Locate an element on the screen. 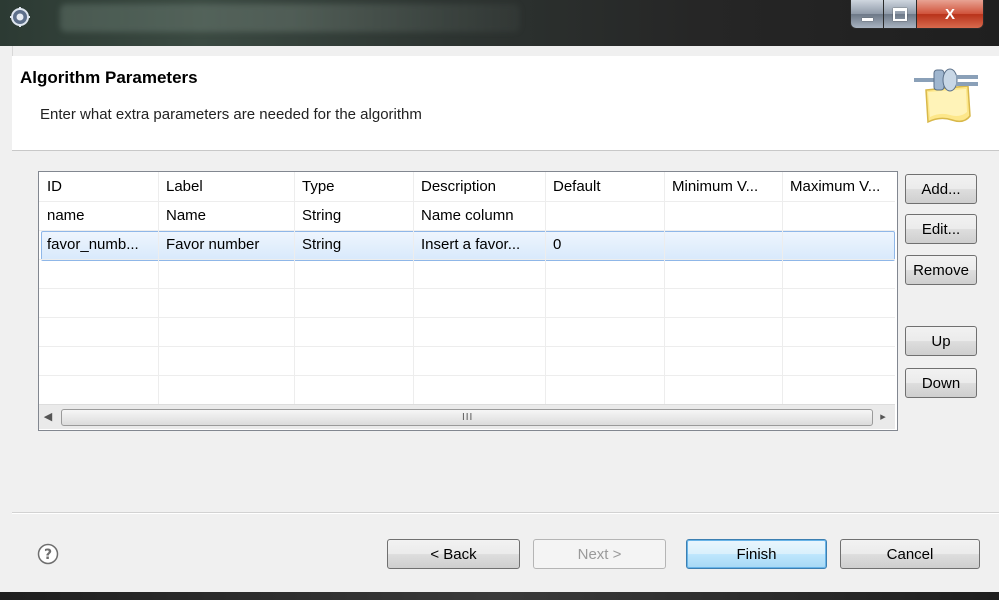 The image size is (999, 600). table-cell: 0 is located at coordinates (607, 244).